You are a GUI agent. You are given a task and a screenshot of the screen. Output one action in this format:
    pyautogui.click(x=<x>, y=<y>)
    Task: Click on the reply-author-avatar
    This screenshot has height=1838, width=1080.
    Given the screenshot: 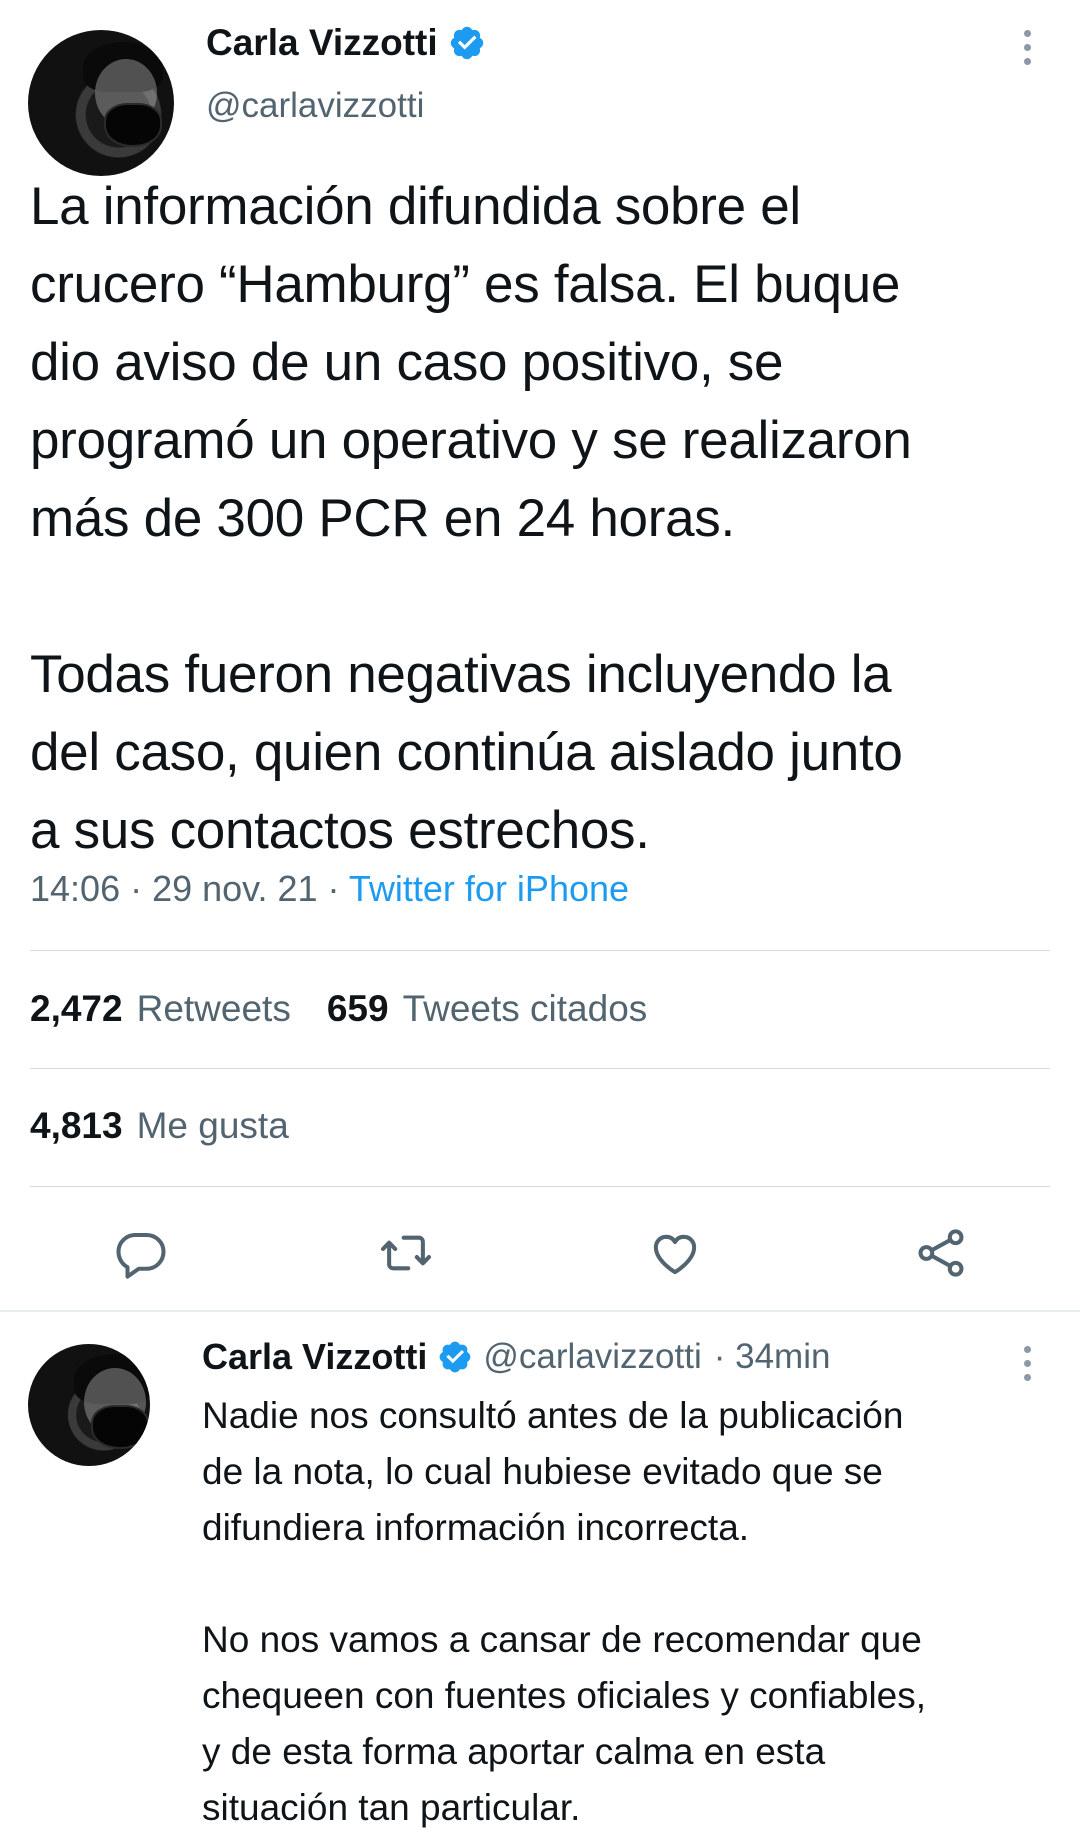 What is the action you would take?
    pyautogui.click(x=89, y=1405)
    